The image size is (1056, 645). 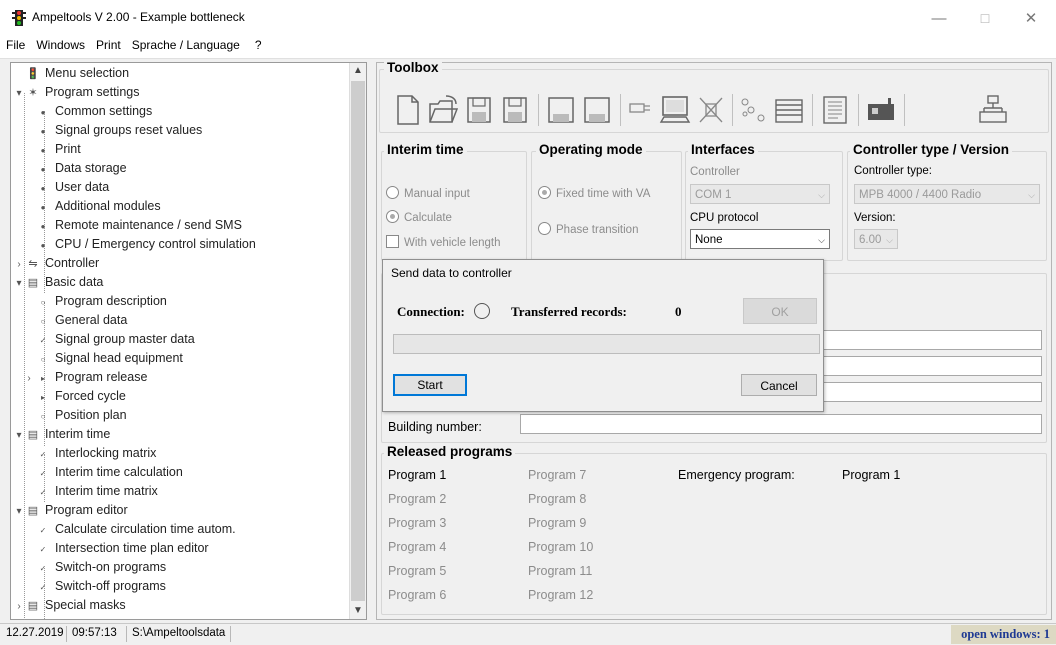 What do you see at coordinates (407, 110) in the screenshot?
I see `new-file-icon` at bounding box center [407, 110].